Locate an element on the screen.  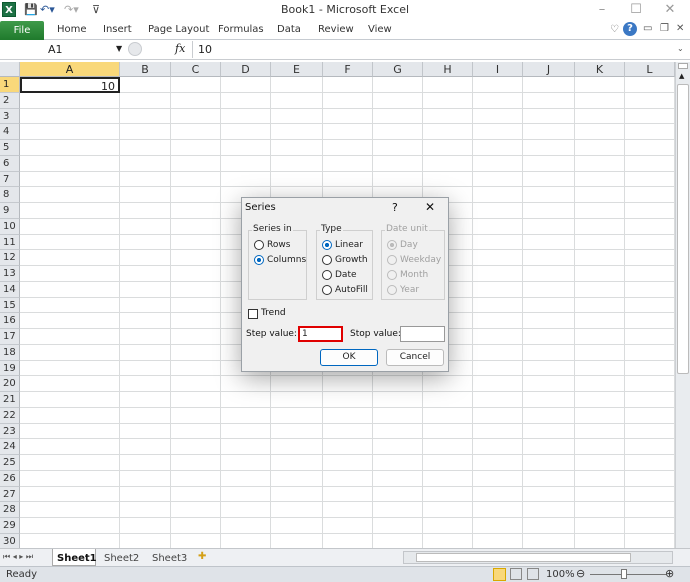
column-header-H: H is located at coordinates (448, 69).